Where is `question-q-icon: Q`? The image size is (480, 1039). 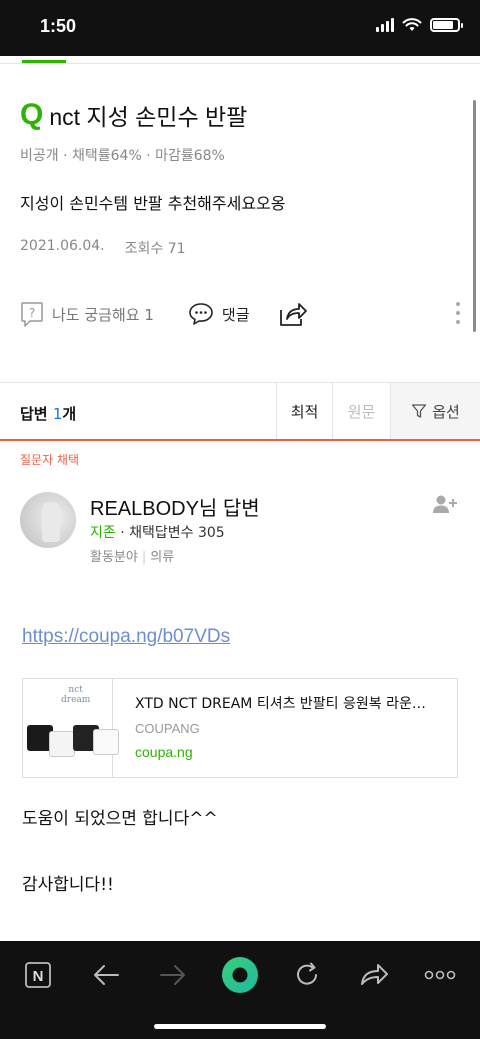 question-q-icon: Q is located at coordinates (32, 114).